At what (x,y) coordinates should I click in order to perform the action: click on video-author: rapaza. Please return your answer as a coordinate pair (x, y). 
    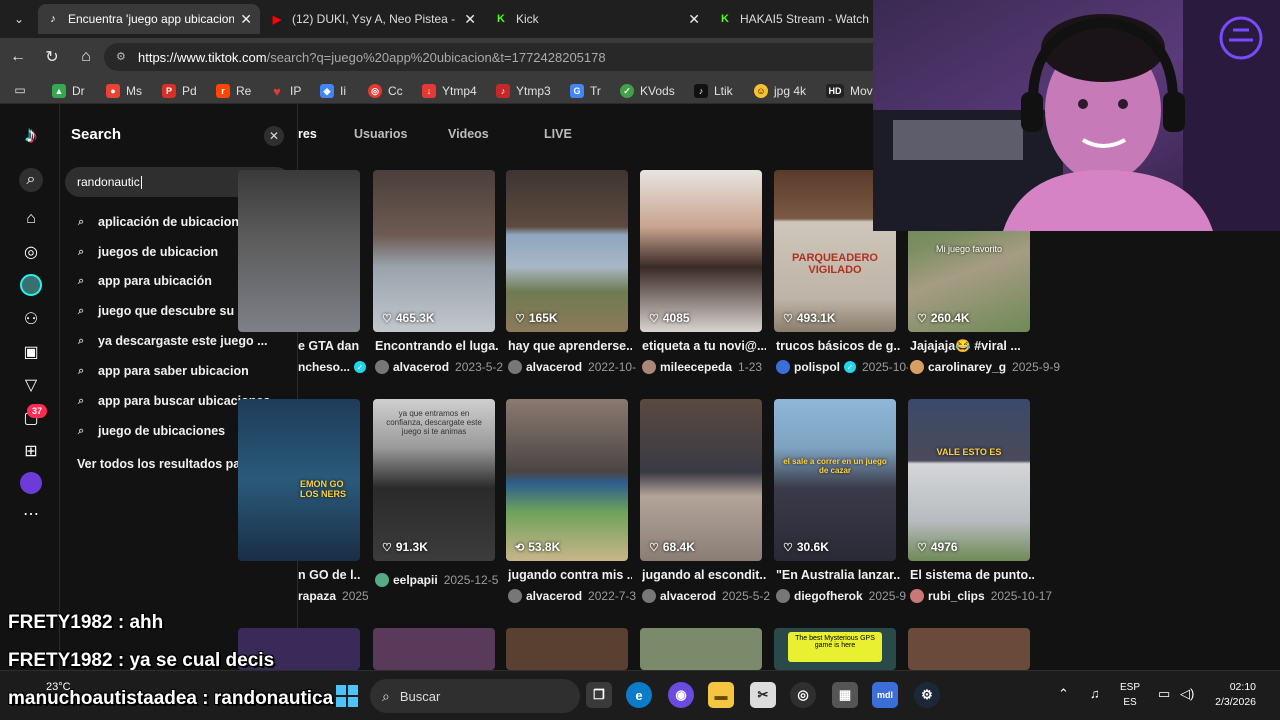
    Looking at the image, I should click on (317, 596).